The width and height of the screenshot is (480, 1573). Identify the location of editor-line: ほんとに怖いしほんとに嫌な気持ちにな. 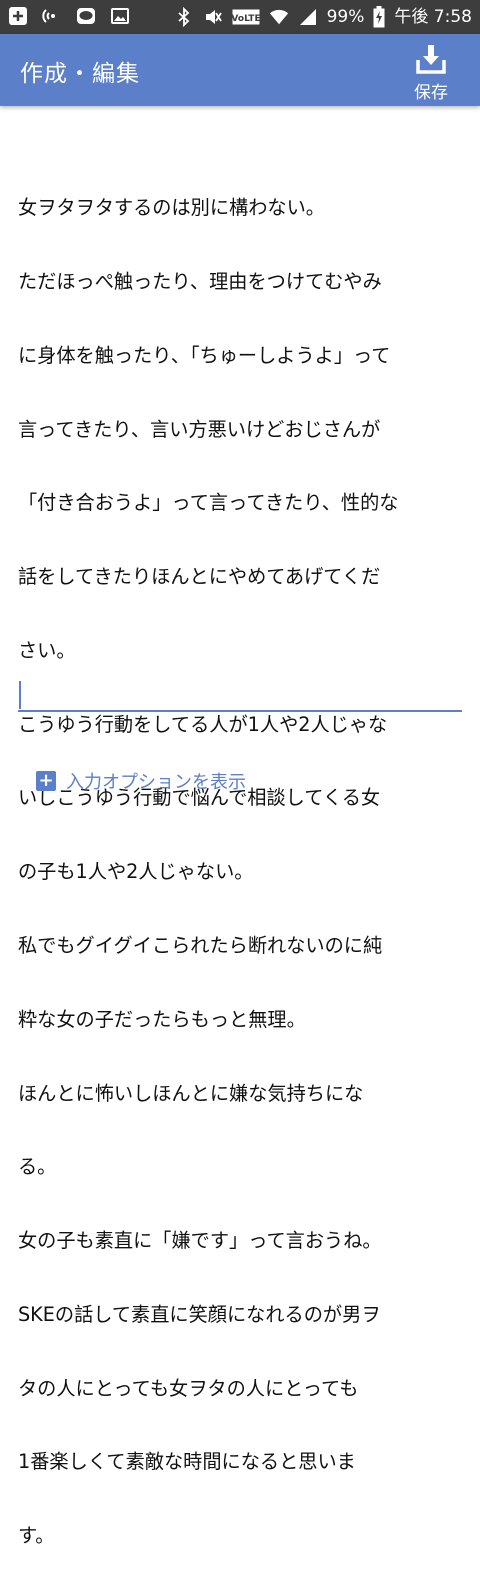
(191, 1093).